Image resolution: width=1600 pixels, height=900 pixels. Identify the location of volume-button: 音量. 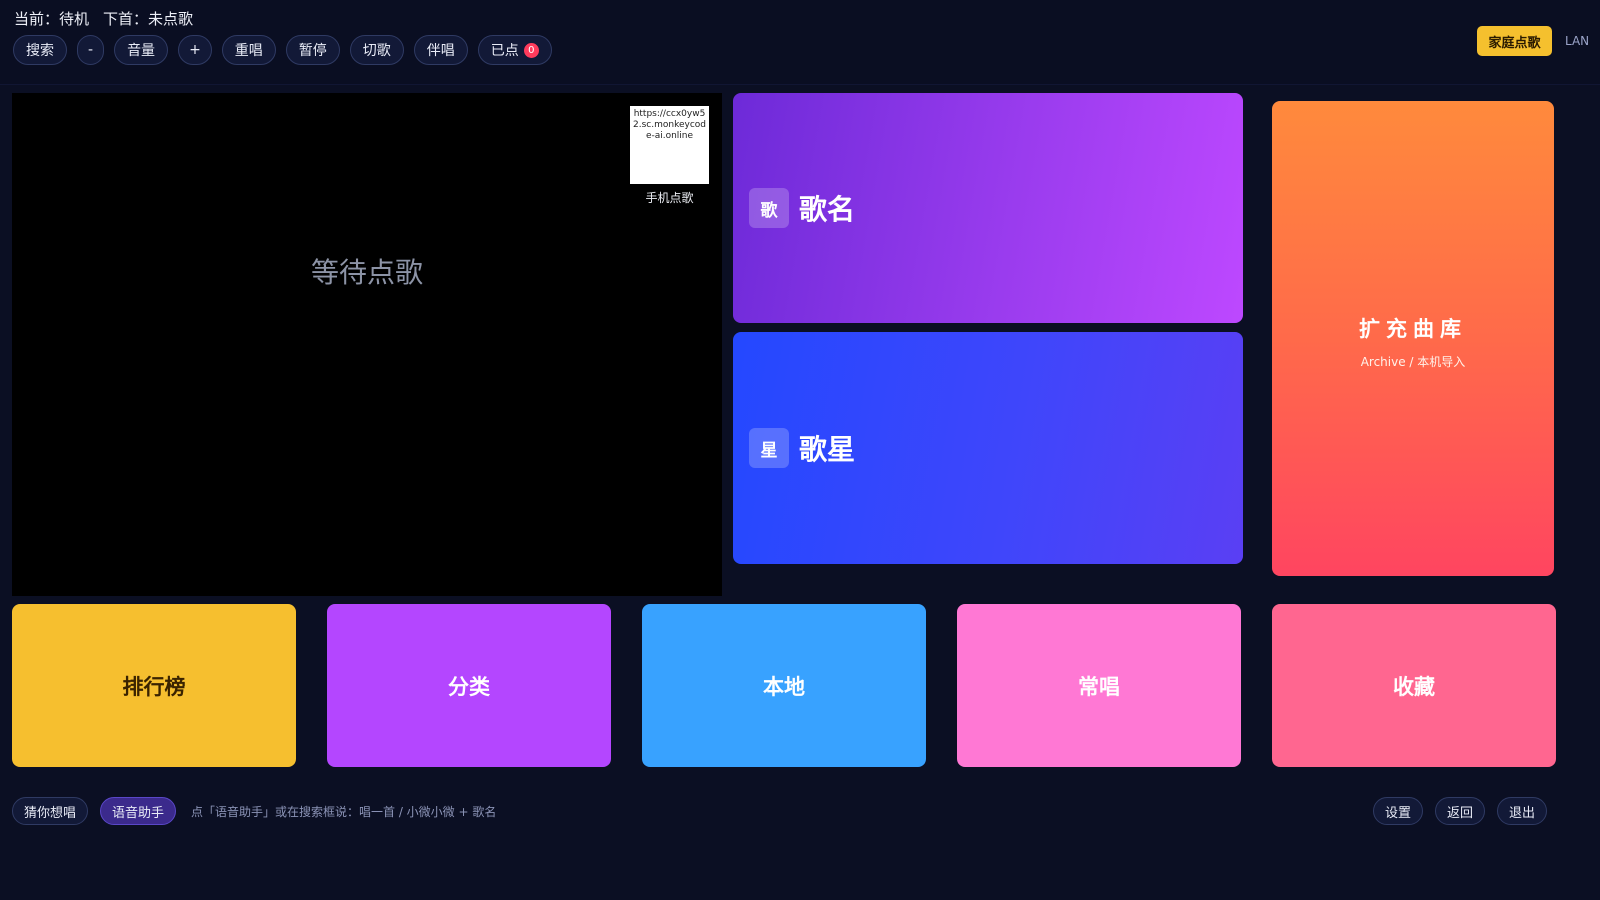
(141, 50).